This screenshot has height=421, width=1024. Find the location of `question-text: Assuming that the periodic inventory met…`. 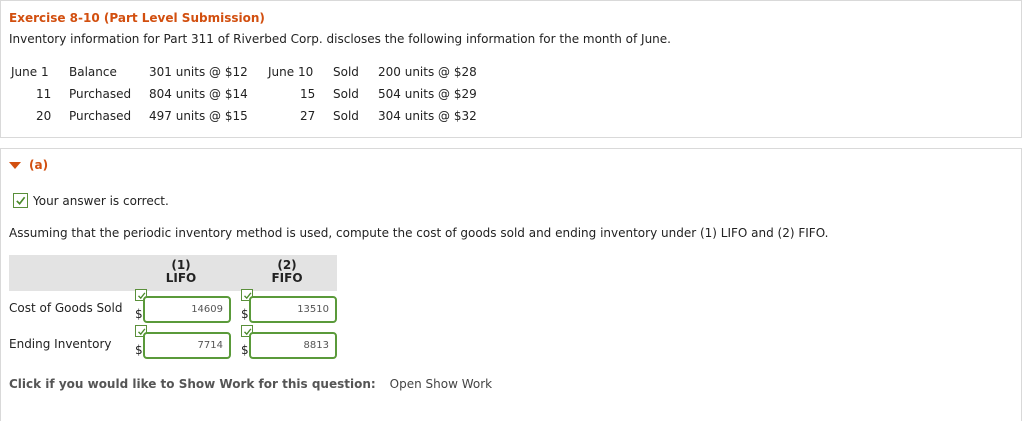

question-text: Assuming that the periodic inventory met… is located at coordinates (419, 233).